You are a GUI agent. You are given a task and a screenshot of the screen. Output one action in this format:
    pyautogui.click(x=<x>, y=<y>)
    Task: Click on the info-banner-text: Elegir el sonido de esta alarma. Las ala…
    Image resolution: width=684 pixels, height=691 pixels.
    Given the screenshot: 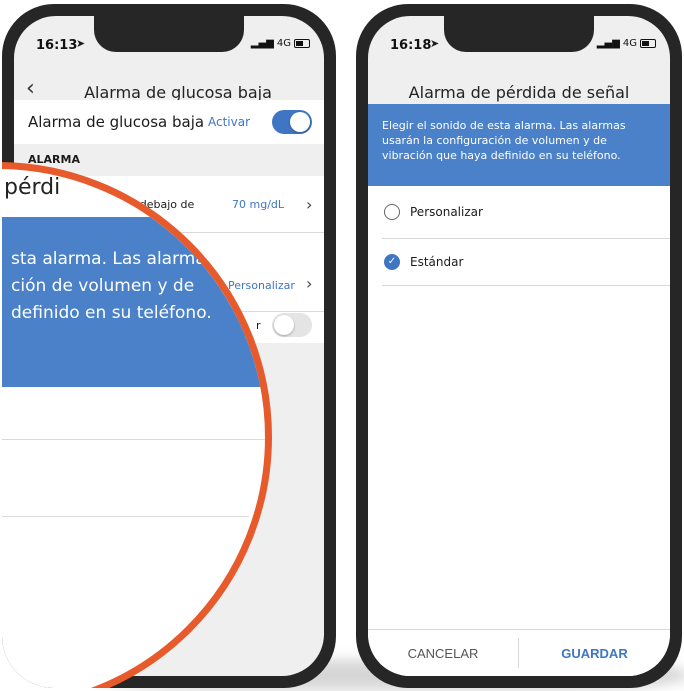 What is the action you would take?
    pyautogui.click(x=504, y=140)
    